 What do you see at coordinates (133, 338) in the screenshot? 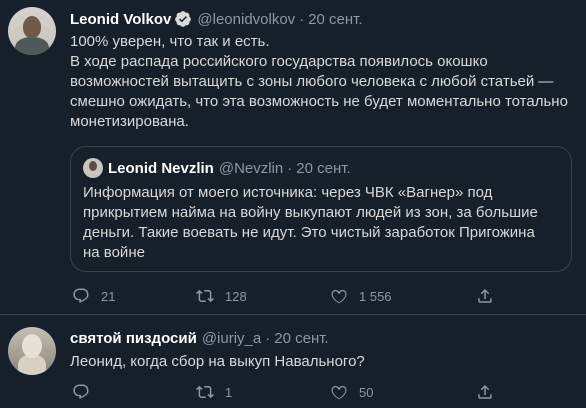
I see `reply-author-name: святой пиздосий` at bounding box center [133, 338].